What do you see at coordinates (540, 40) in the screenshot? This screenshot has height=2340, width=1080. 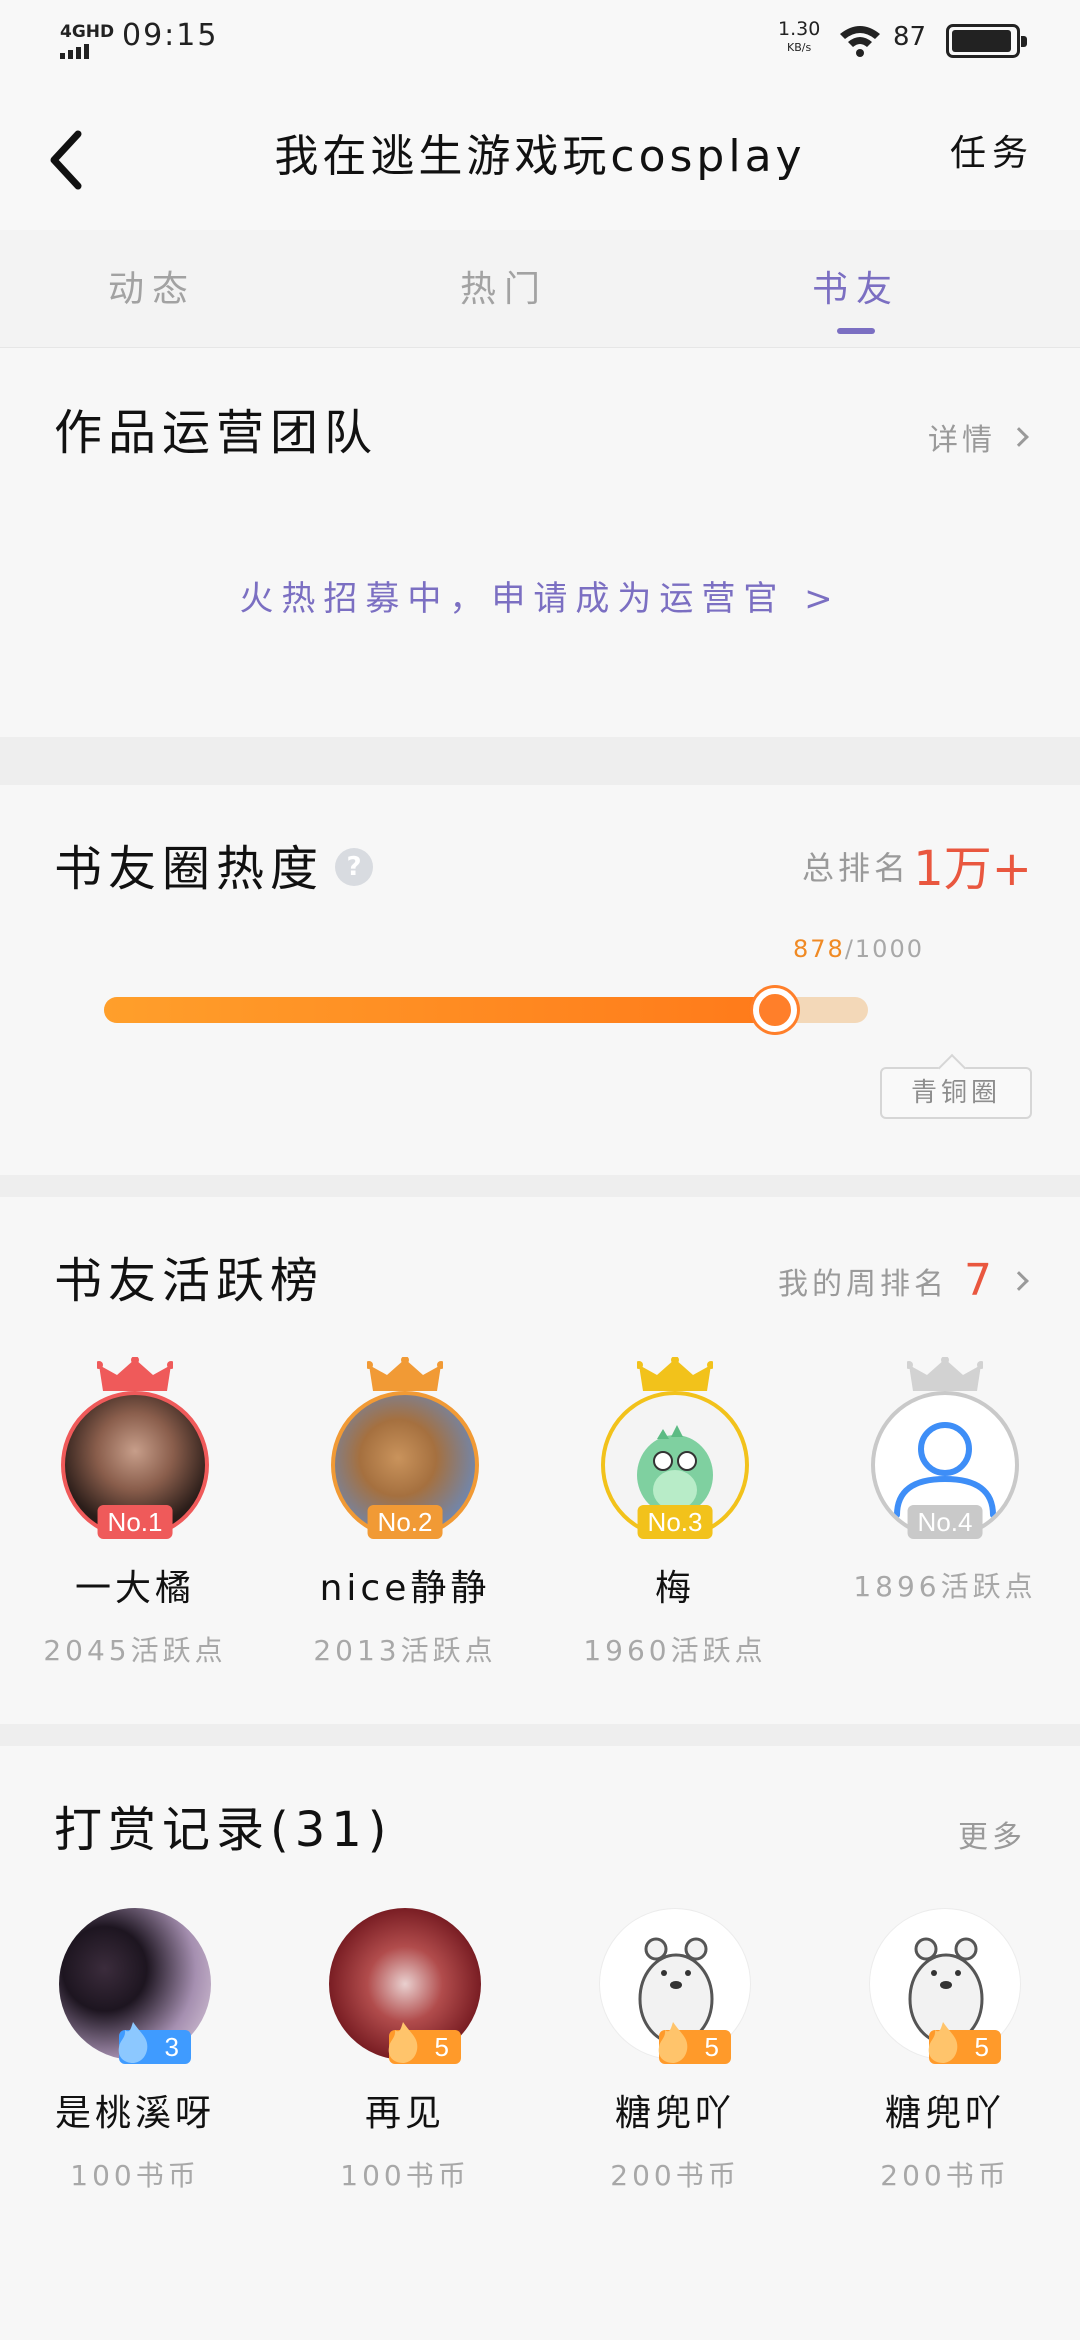 I see `status-bar: 4GHD 09:15 1.30 KB/s 87` at bounding box center [540, 40].